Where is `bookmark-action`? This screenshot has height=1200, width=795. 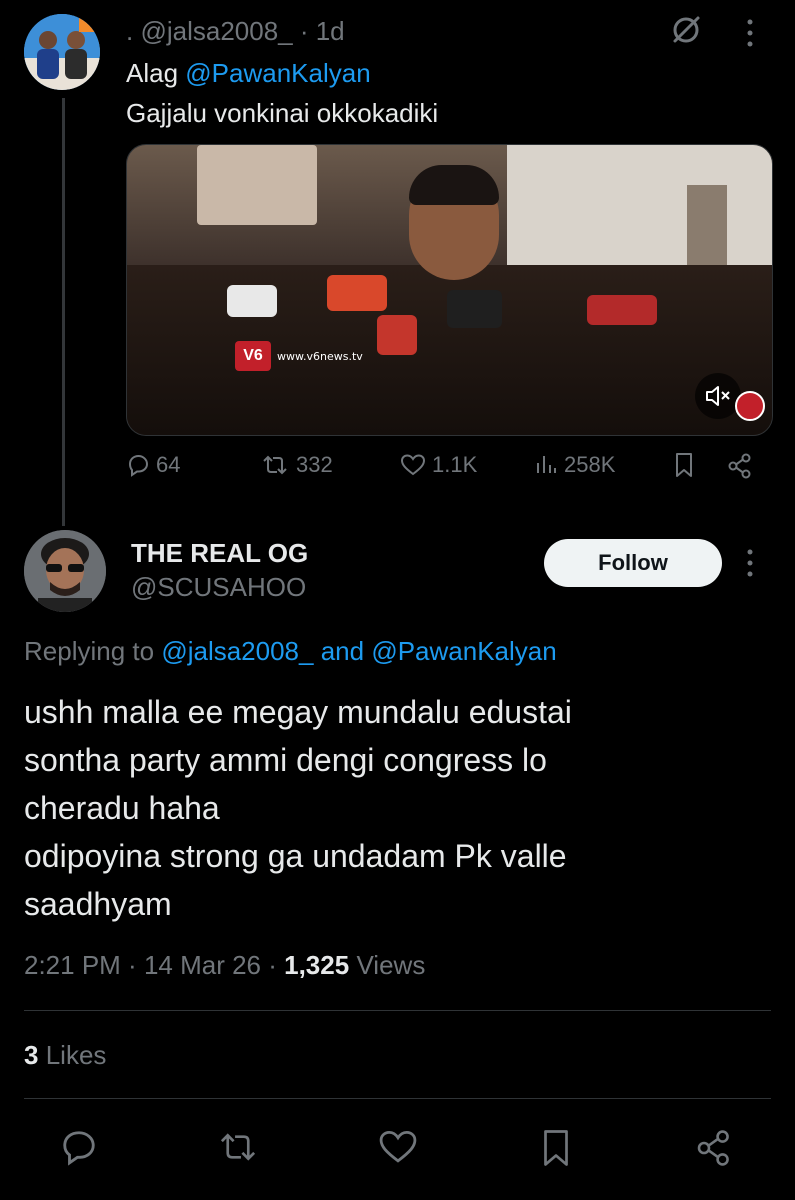 bookmark-action is located at coordinates (684, 465).